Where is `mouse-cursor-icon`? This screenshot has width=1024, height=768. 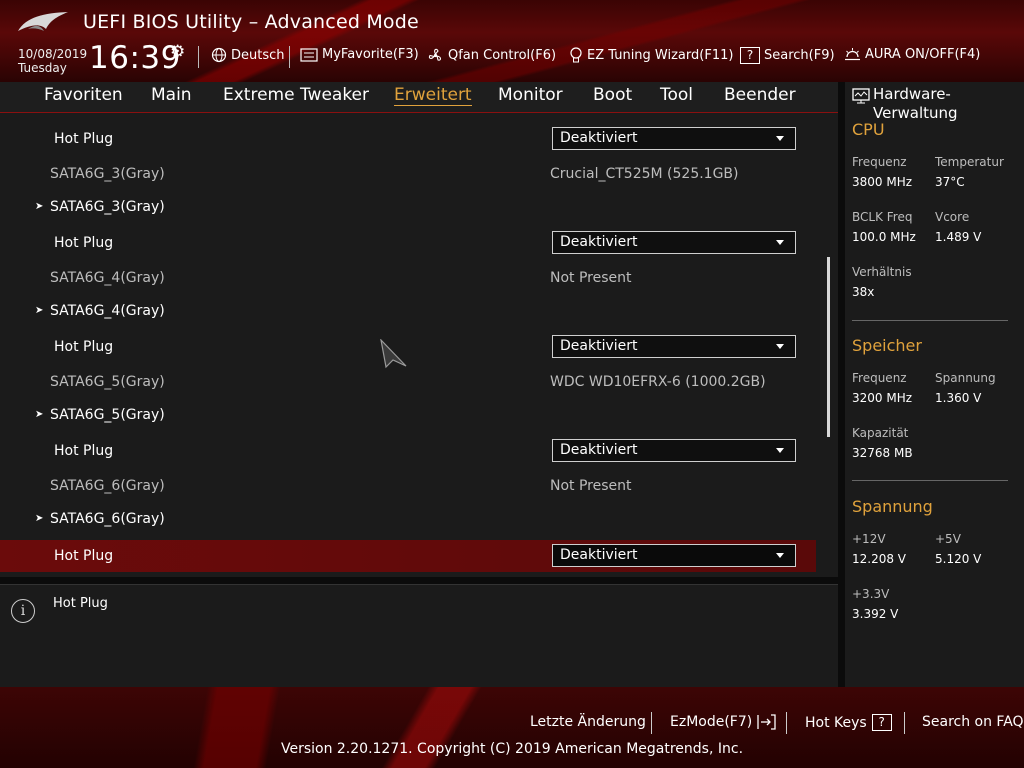
mouse-cursor-icon is located at coordinates (393, 354).